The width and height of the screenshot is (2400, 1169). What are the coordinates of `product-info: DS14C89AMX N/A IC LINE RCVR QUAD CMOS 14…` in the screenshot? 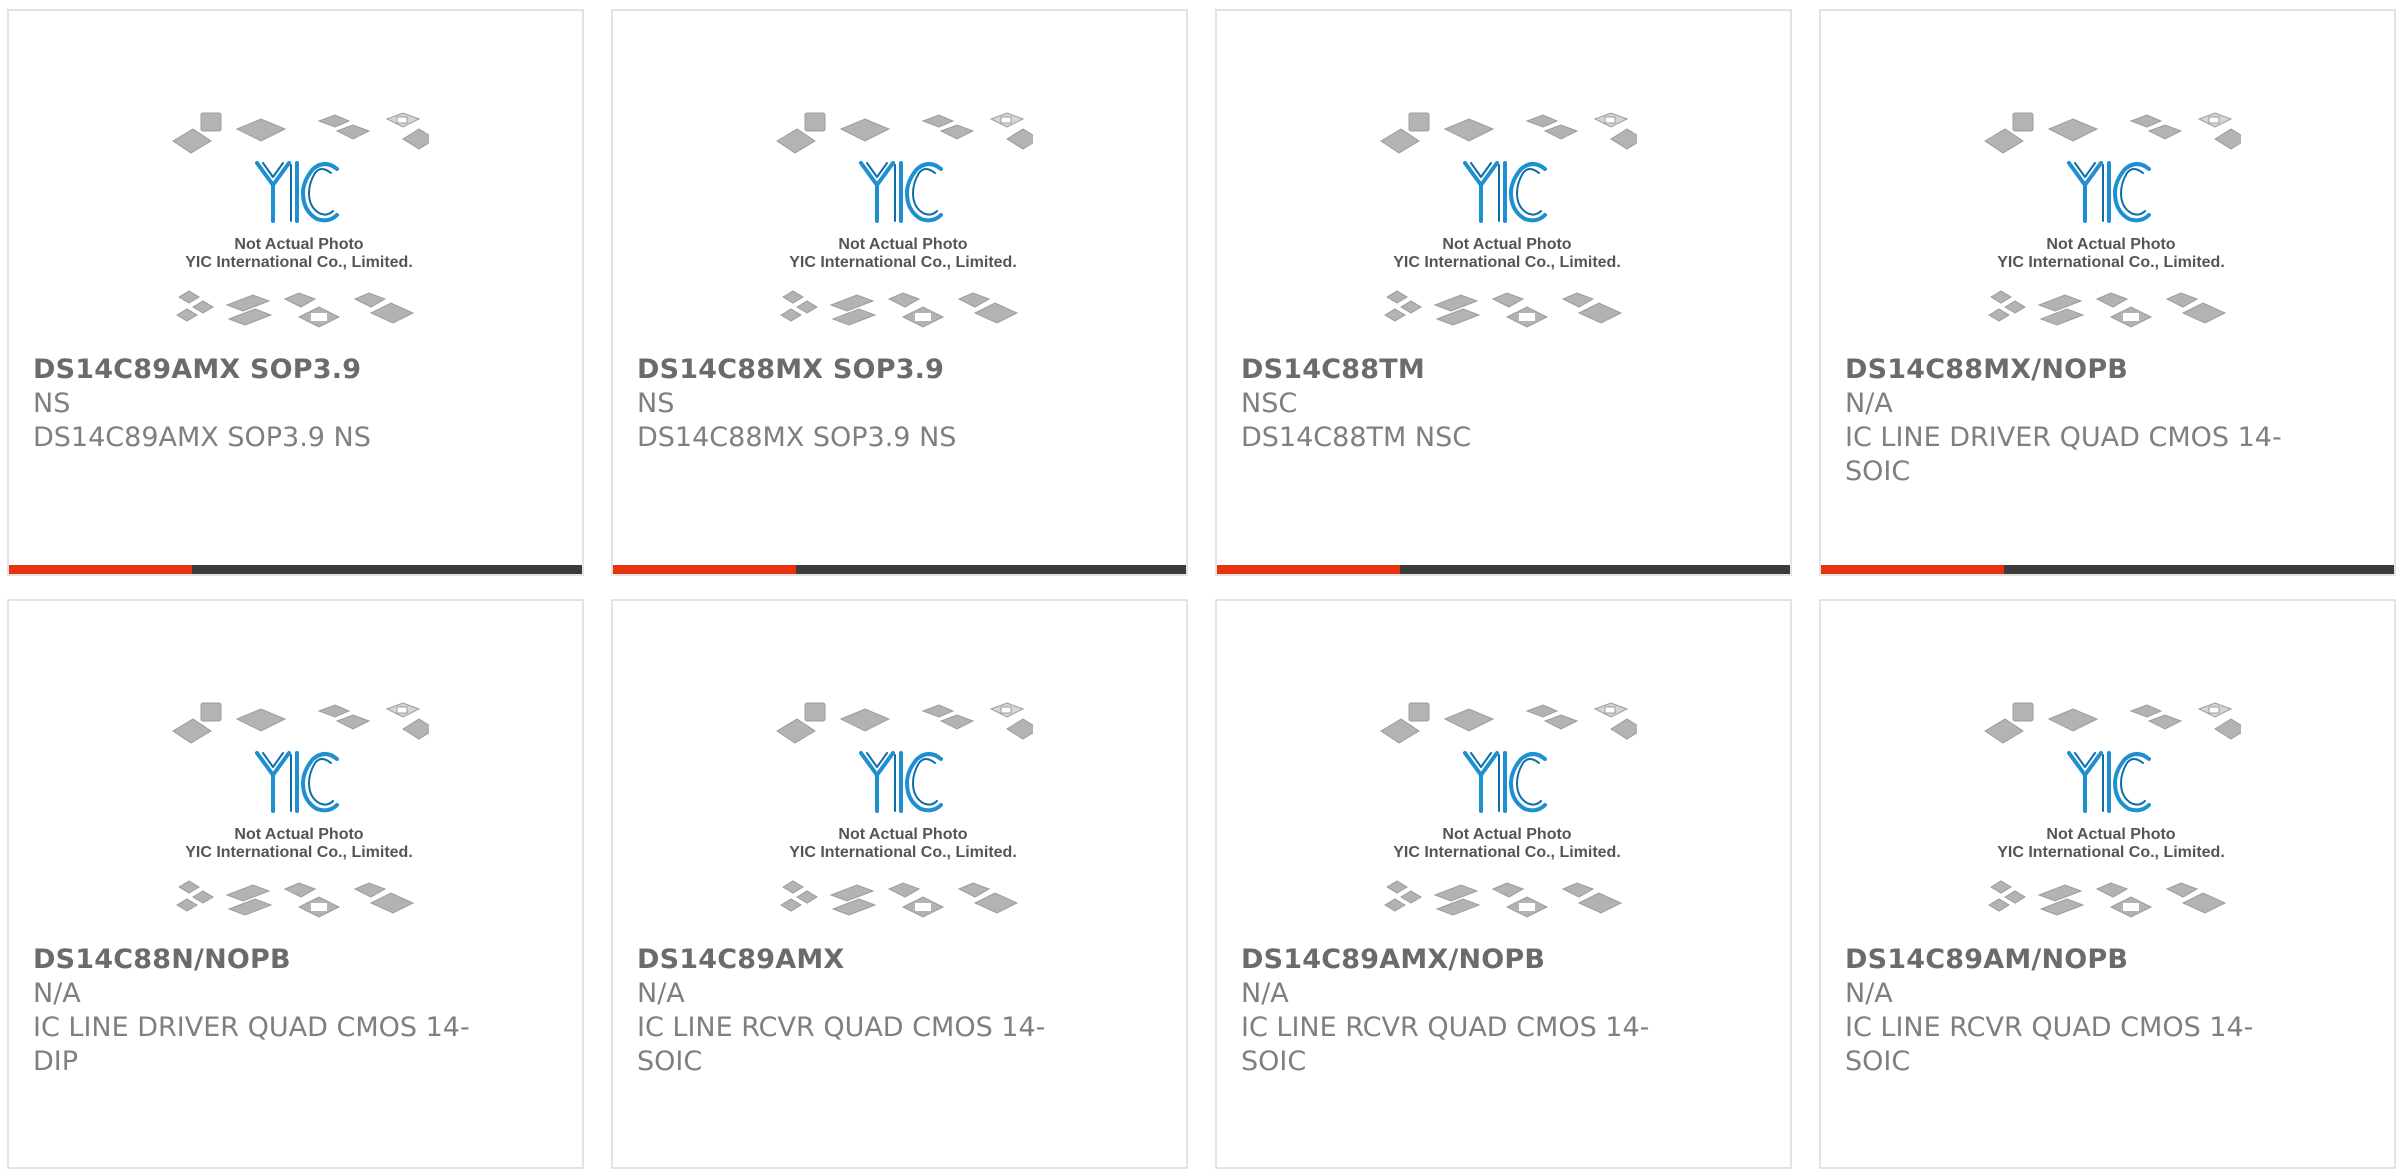 It's located at (887, 1011).